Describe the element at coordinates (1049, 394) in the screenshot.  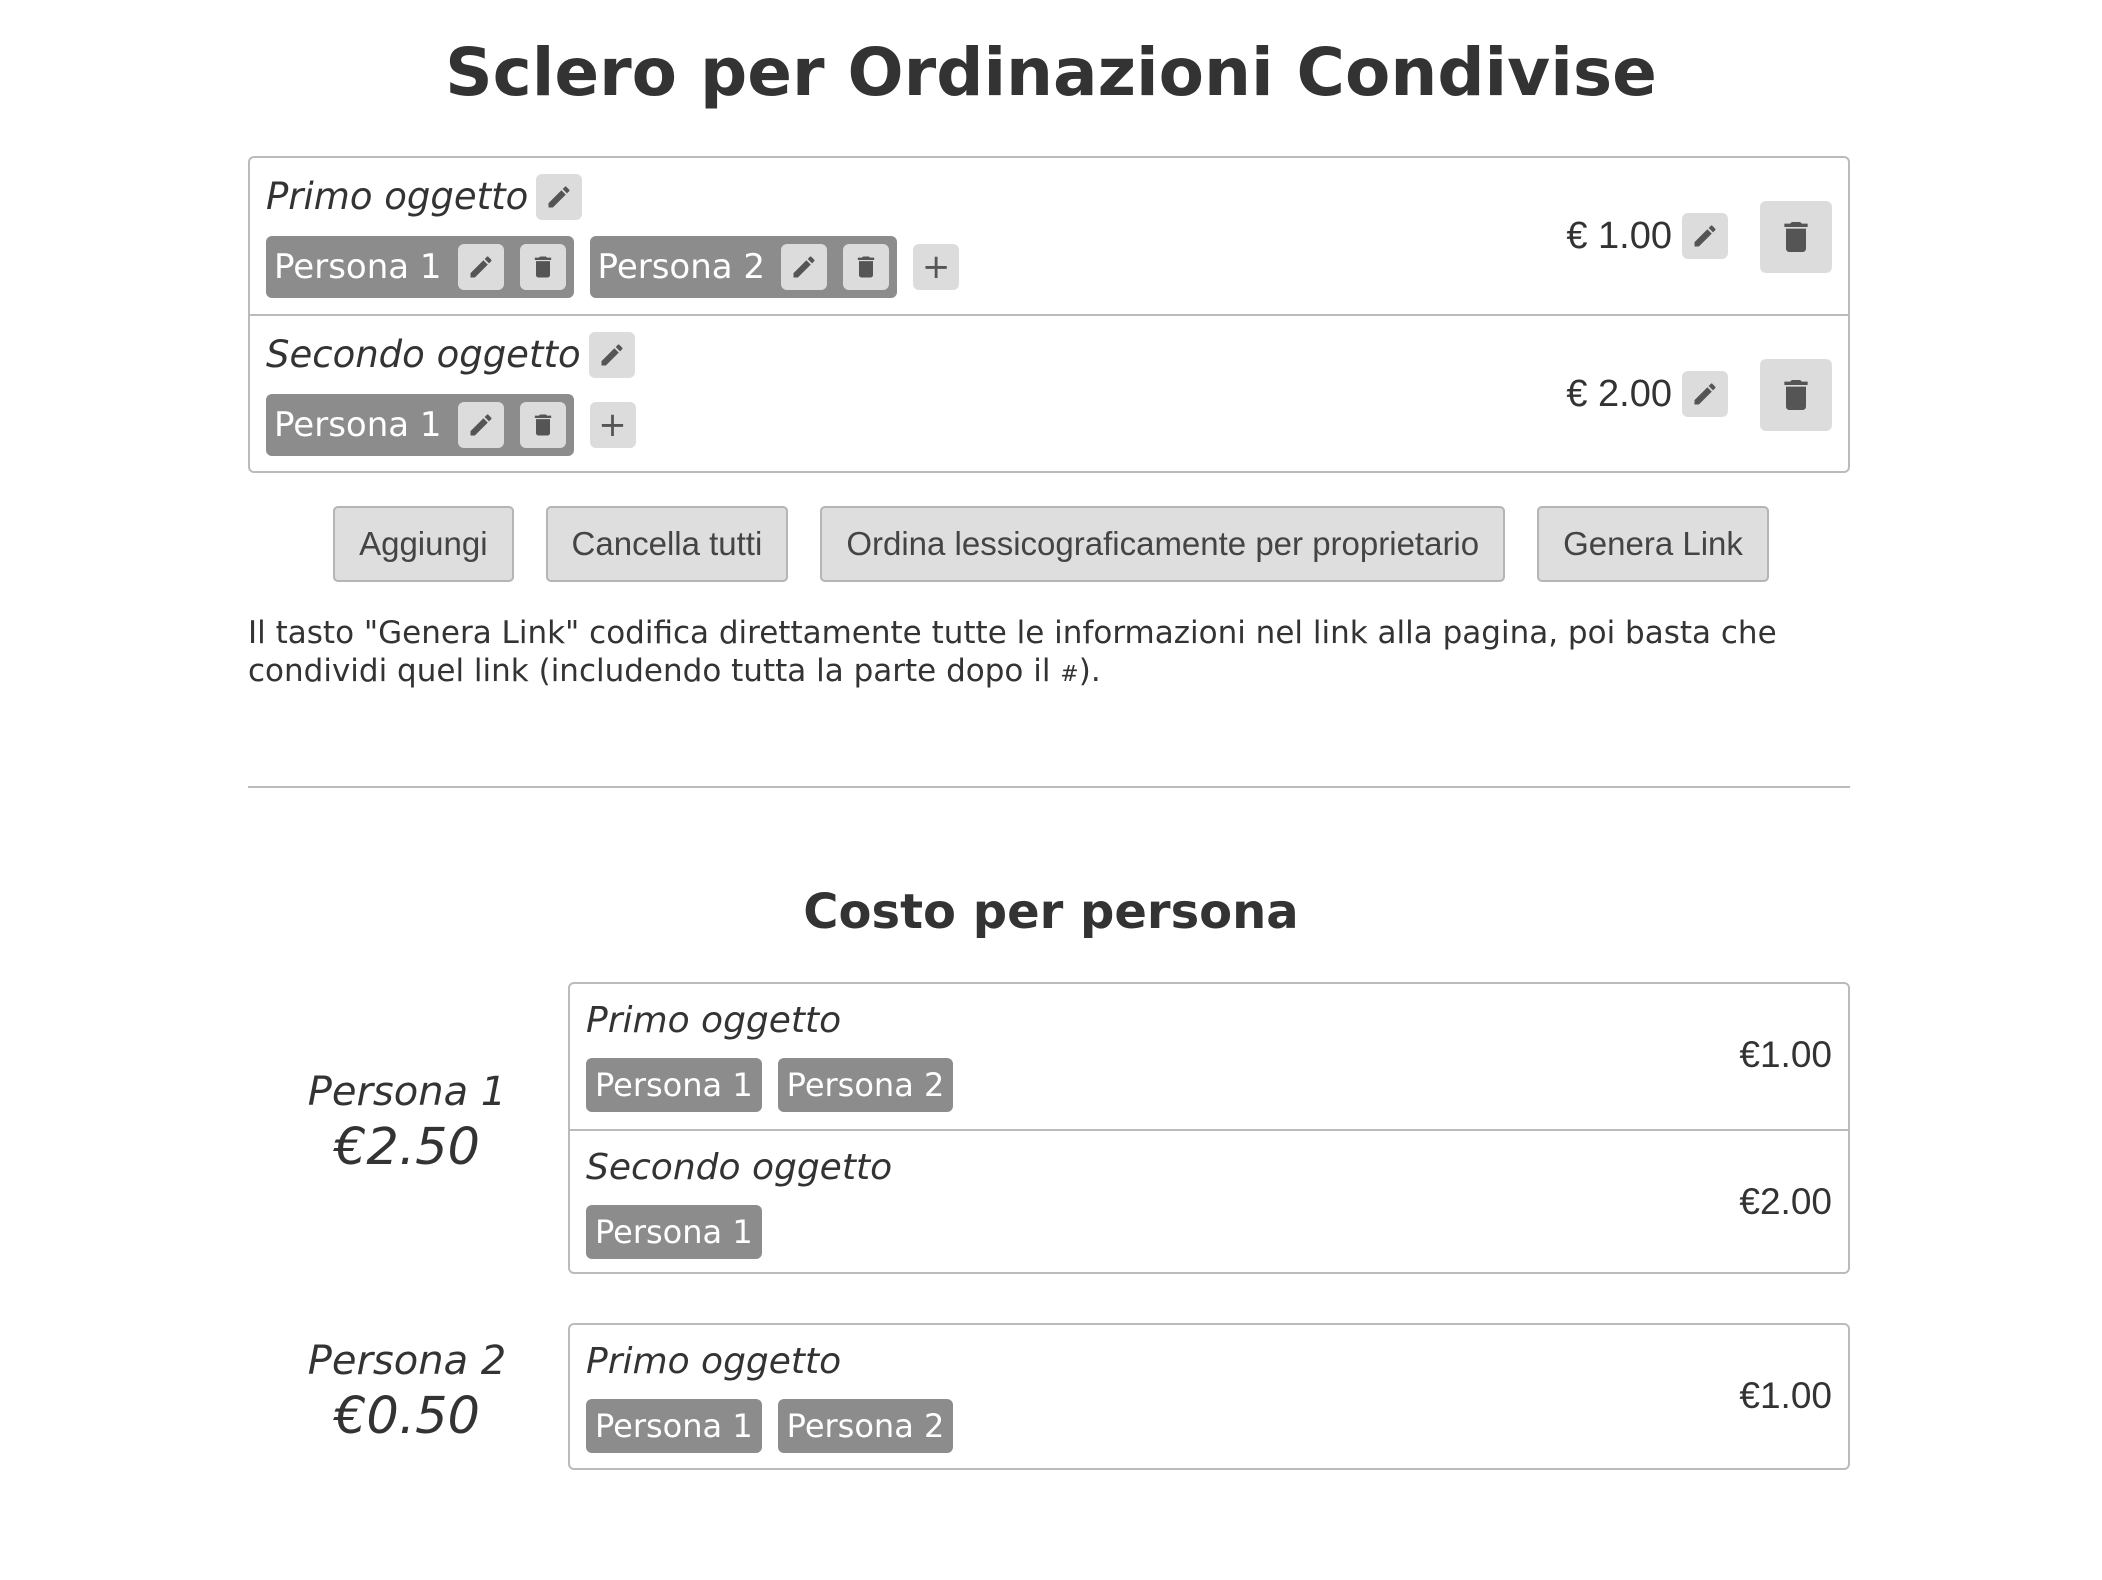
I see `item-row: Secondo oggetto Persona 1 + € 2.00` at that location.